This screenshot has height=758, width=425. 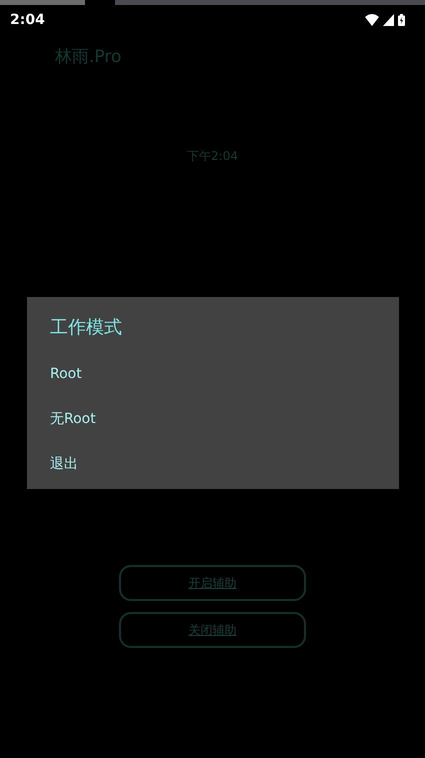 I want to click on battery-icon, so click(x=401, y=20).